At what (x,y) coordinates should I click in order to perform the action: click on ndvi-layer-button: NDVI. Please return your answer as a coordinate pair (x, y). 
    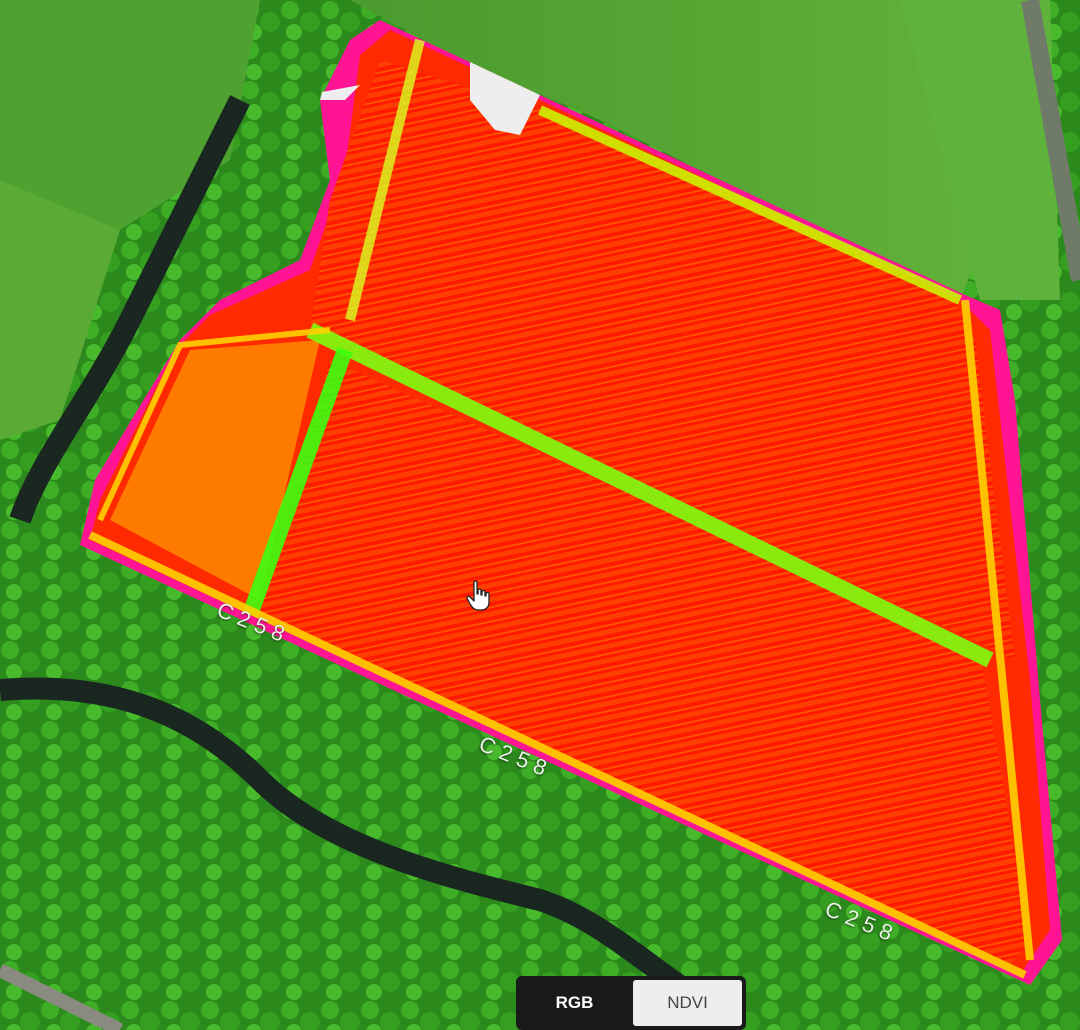
    Looking at the image, I should click on (687, 1003).